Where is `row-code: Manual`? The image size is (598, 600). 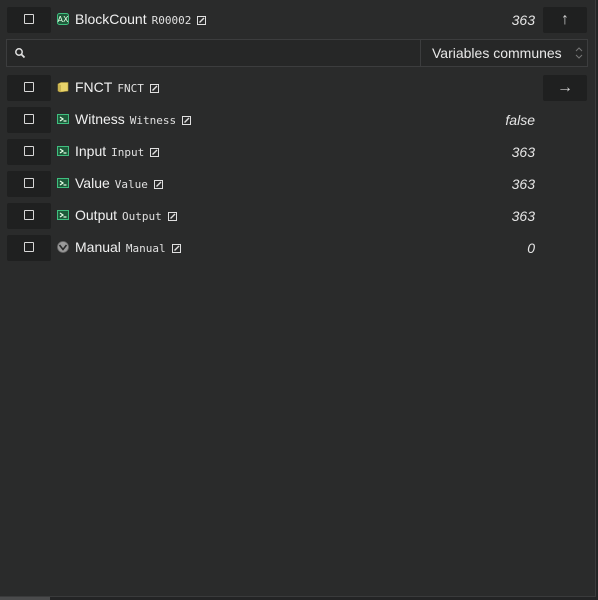 row-code: Manual is located at coordinates (145, 248).